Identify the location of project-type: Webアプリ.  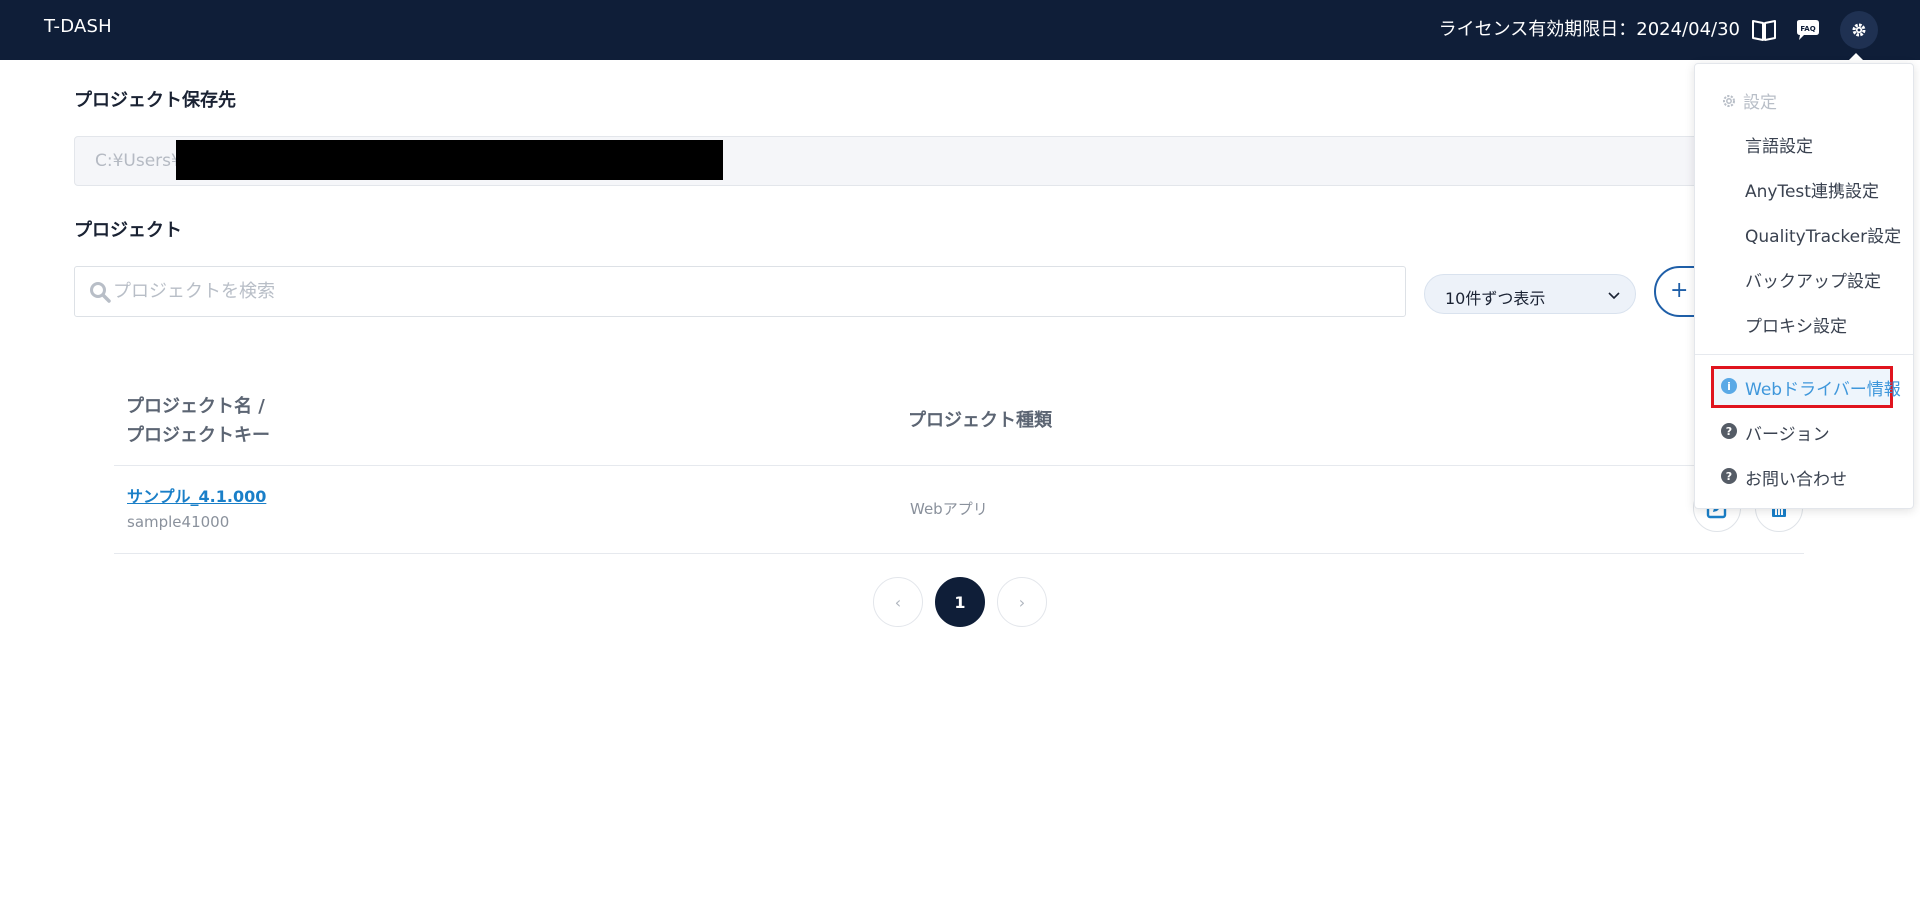
(949, 509).